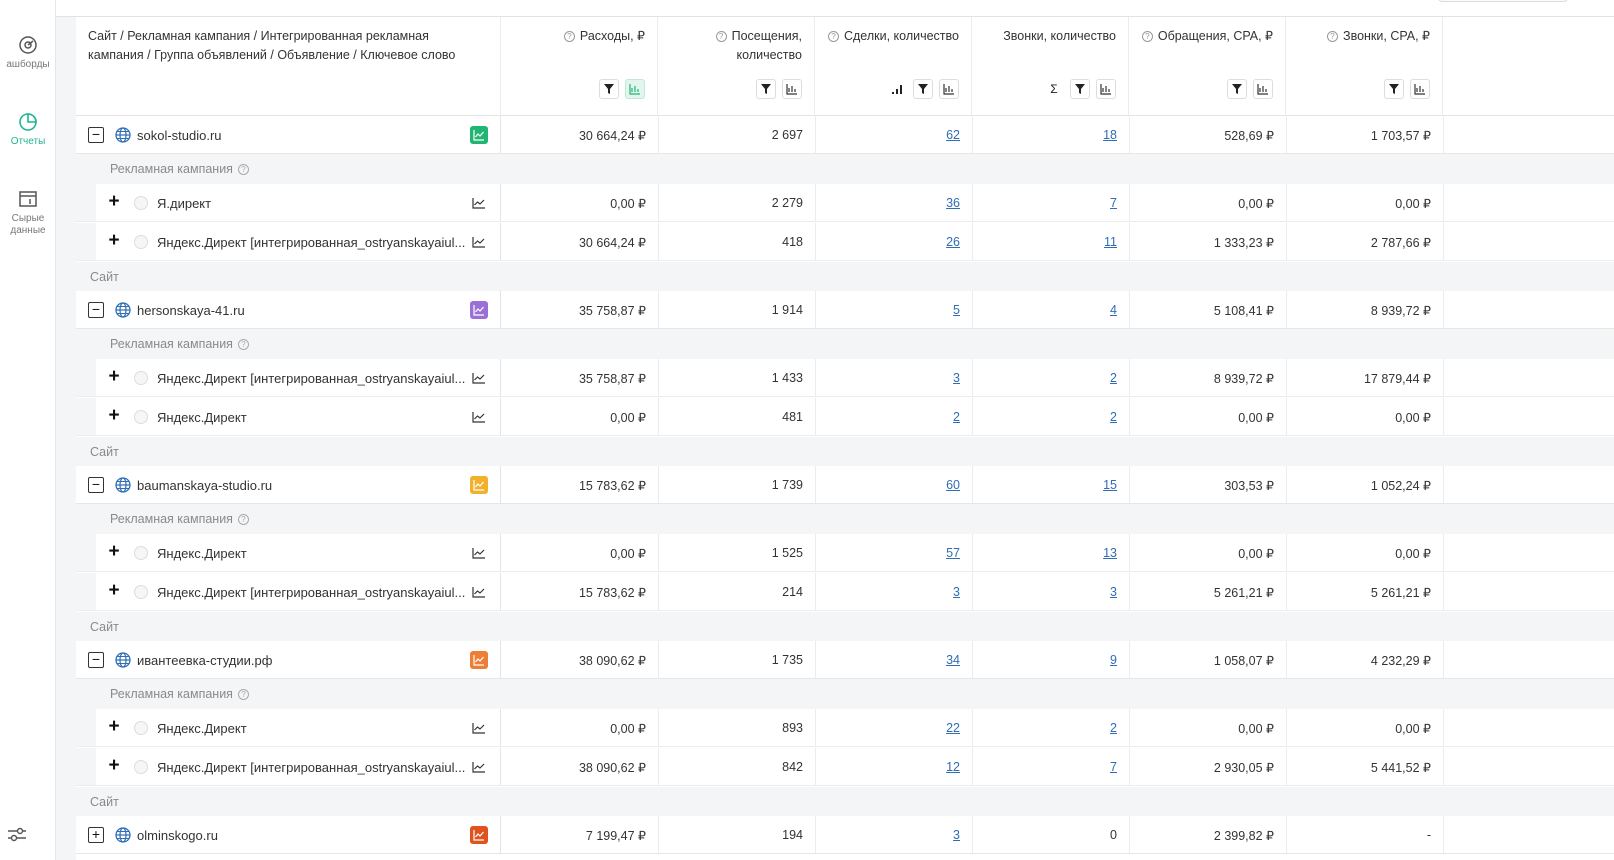 The height and width of the screenshot is (860, 1614). I want to click on top-action-button, so click(1503, 1).